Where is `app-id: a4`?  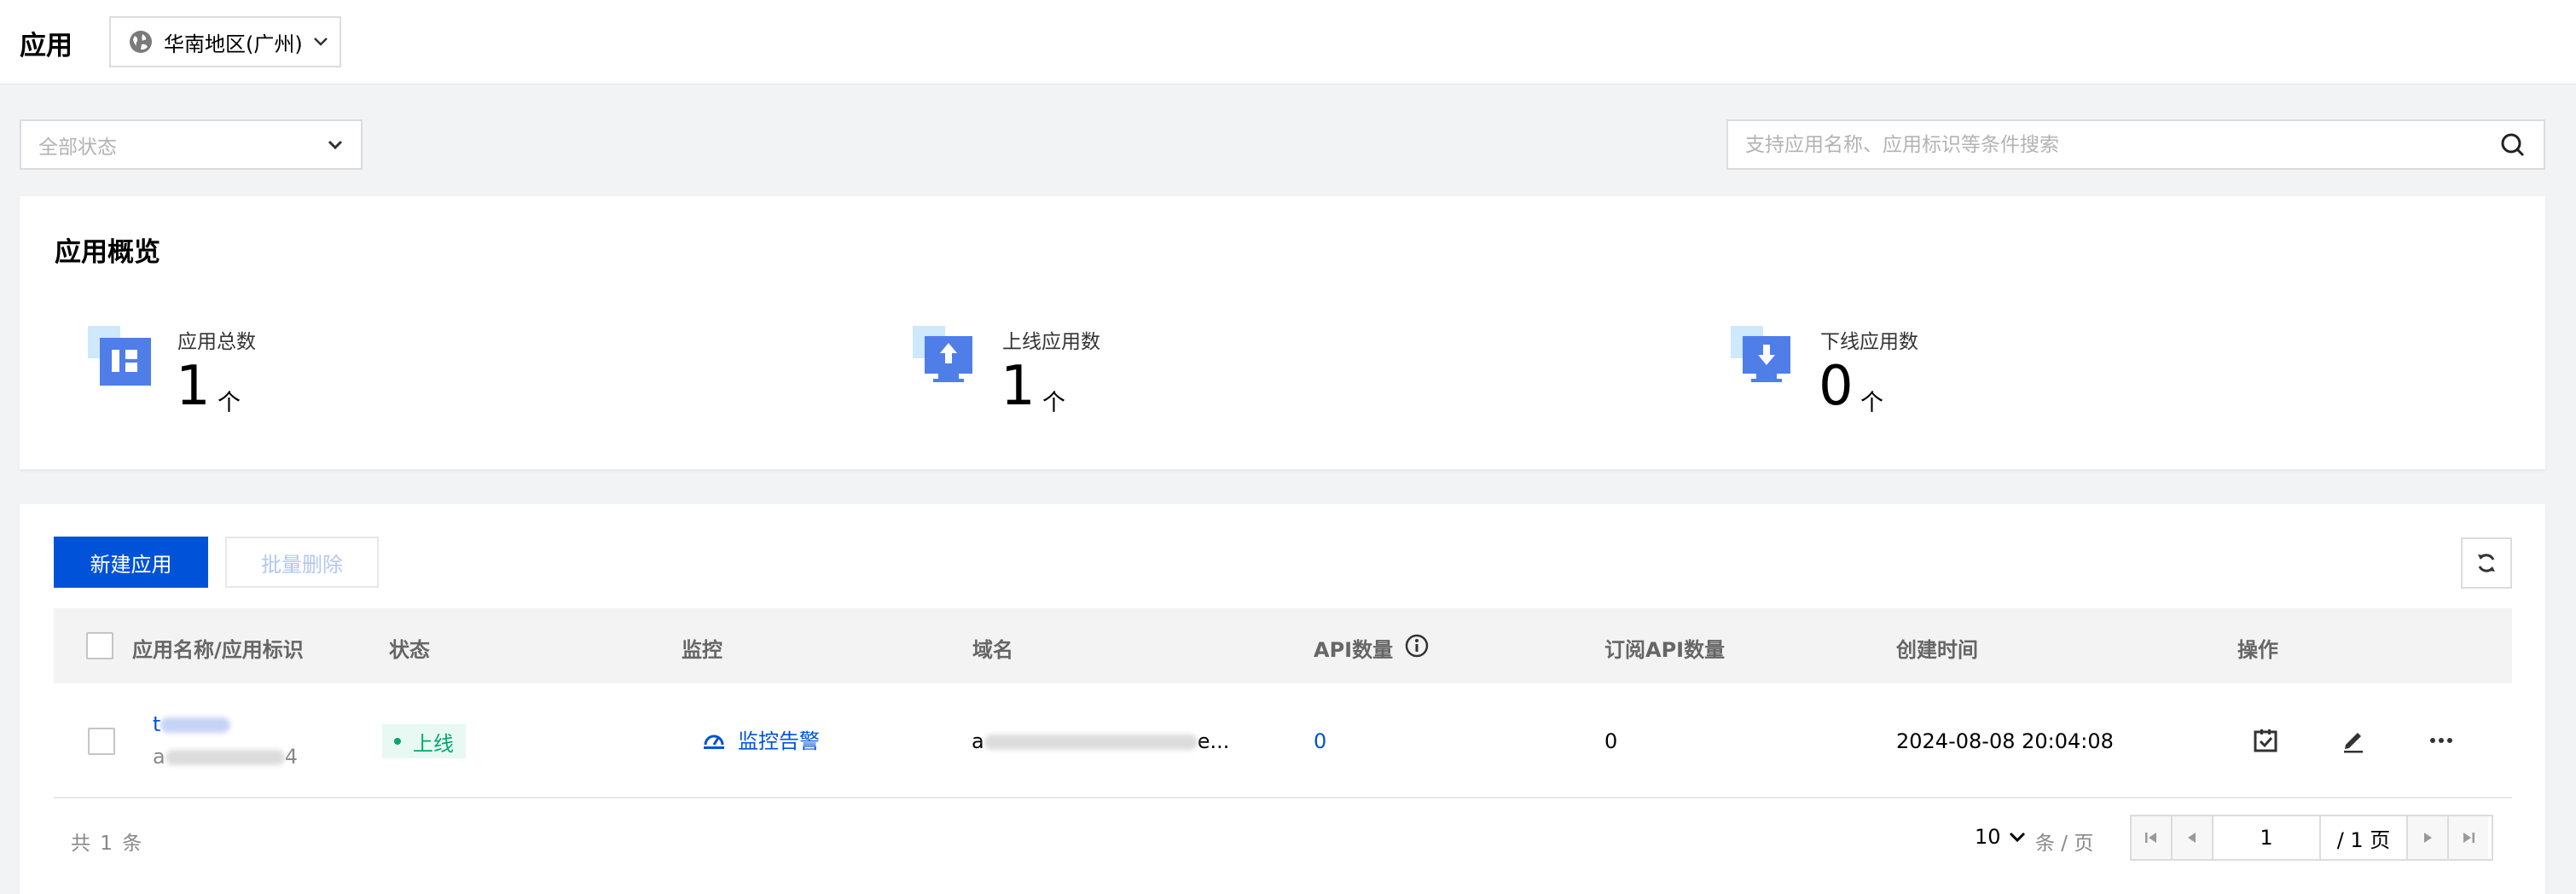
app-id: a4 is located at coordinates (225, 757).